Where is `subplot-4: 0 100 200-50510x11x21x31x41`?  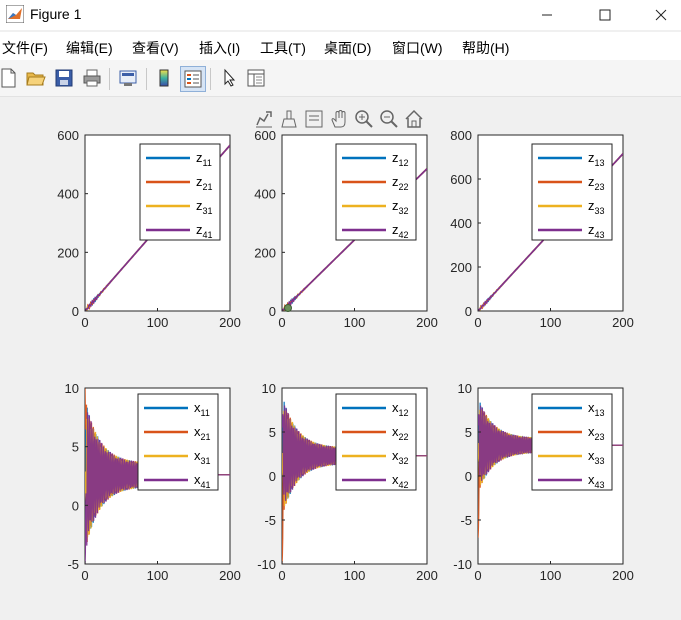
subplot-4: 0 100 200-50510x11x21x31x41 is located at coordinates (153, 482).